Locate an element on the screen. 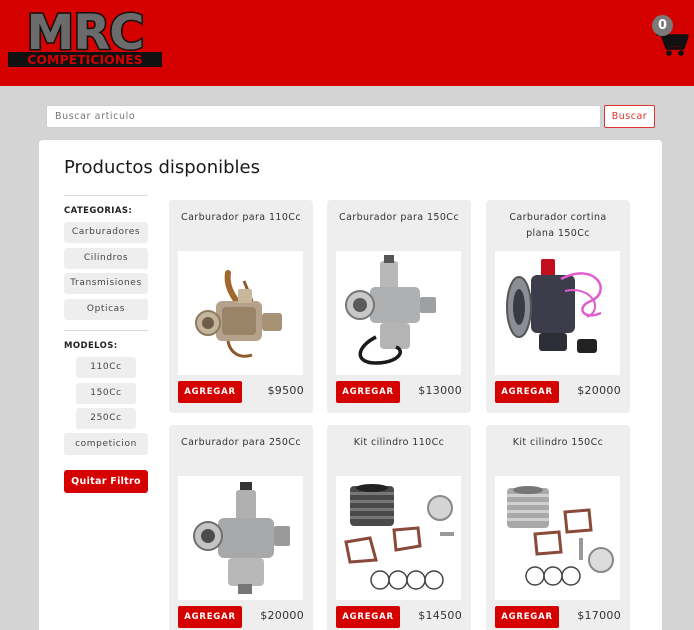  product-card: Kit cilindro 150Cc AGREGAR $17000 is located at coordinates (558, 527).